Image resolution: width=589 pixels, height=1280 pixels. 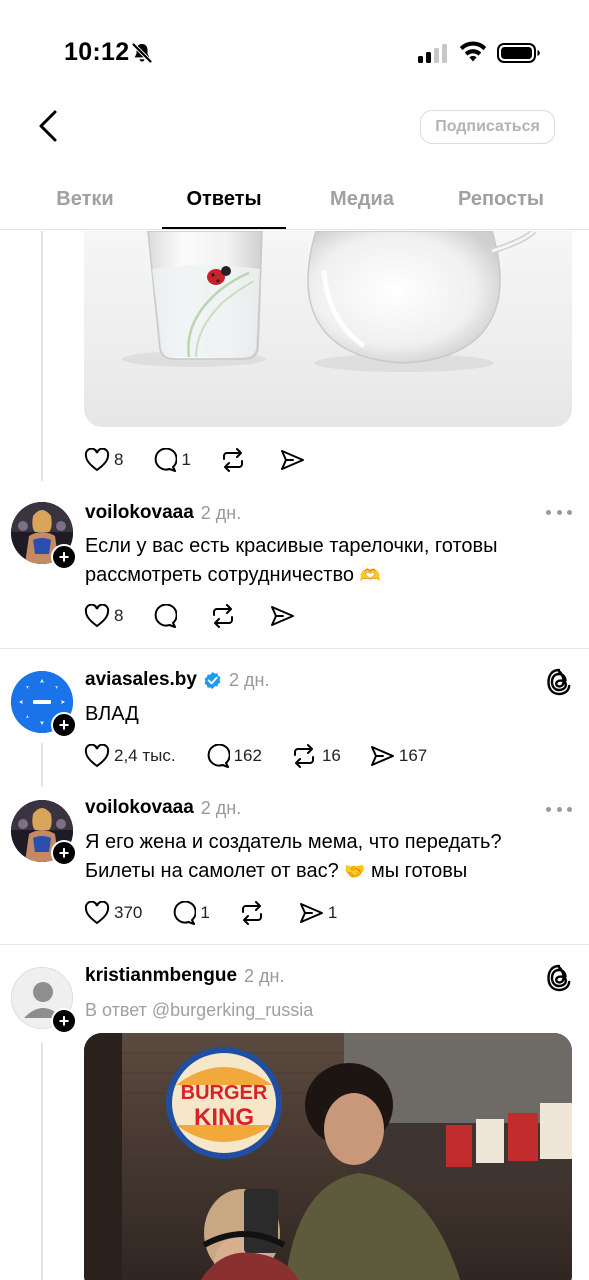 I want to click on post-header: aviasales.by 2 дн., so click(x=177, y=680).